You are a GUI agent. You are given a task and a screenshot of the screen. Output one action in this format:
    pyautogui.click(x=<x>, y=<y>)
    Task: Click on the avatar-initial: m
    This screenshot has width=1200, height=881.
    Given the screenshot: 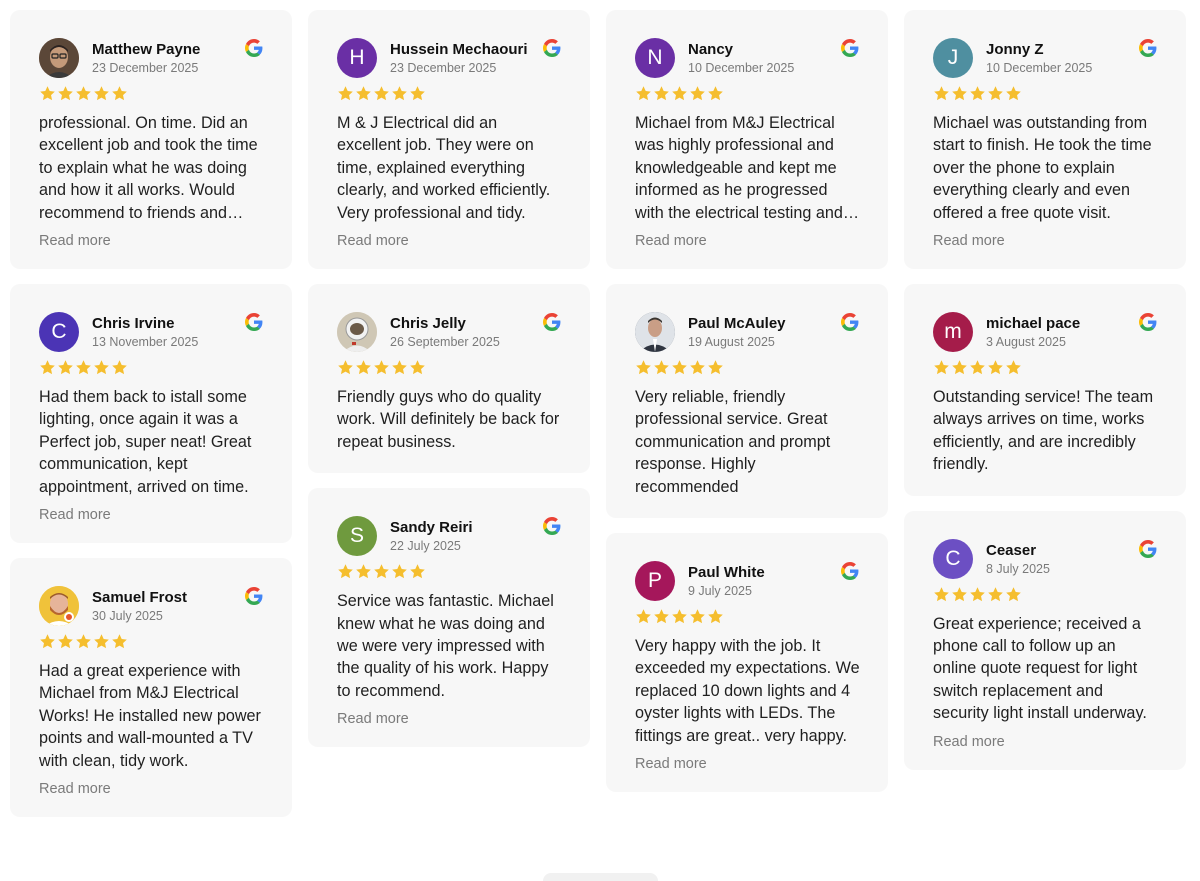 What is the action you would take?
    pyautogui.click(x=953, y=332)
    